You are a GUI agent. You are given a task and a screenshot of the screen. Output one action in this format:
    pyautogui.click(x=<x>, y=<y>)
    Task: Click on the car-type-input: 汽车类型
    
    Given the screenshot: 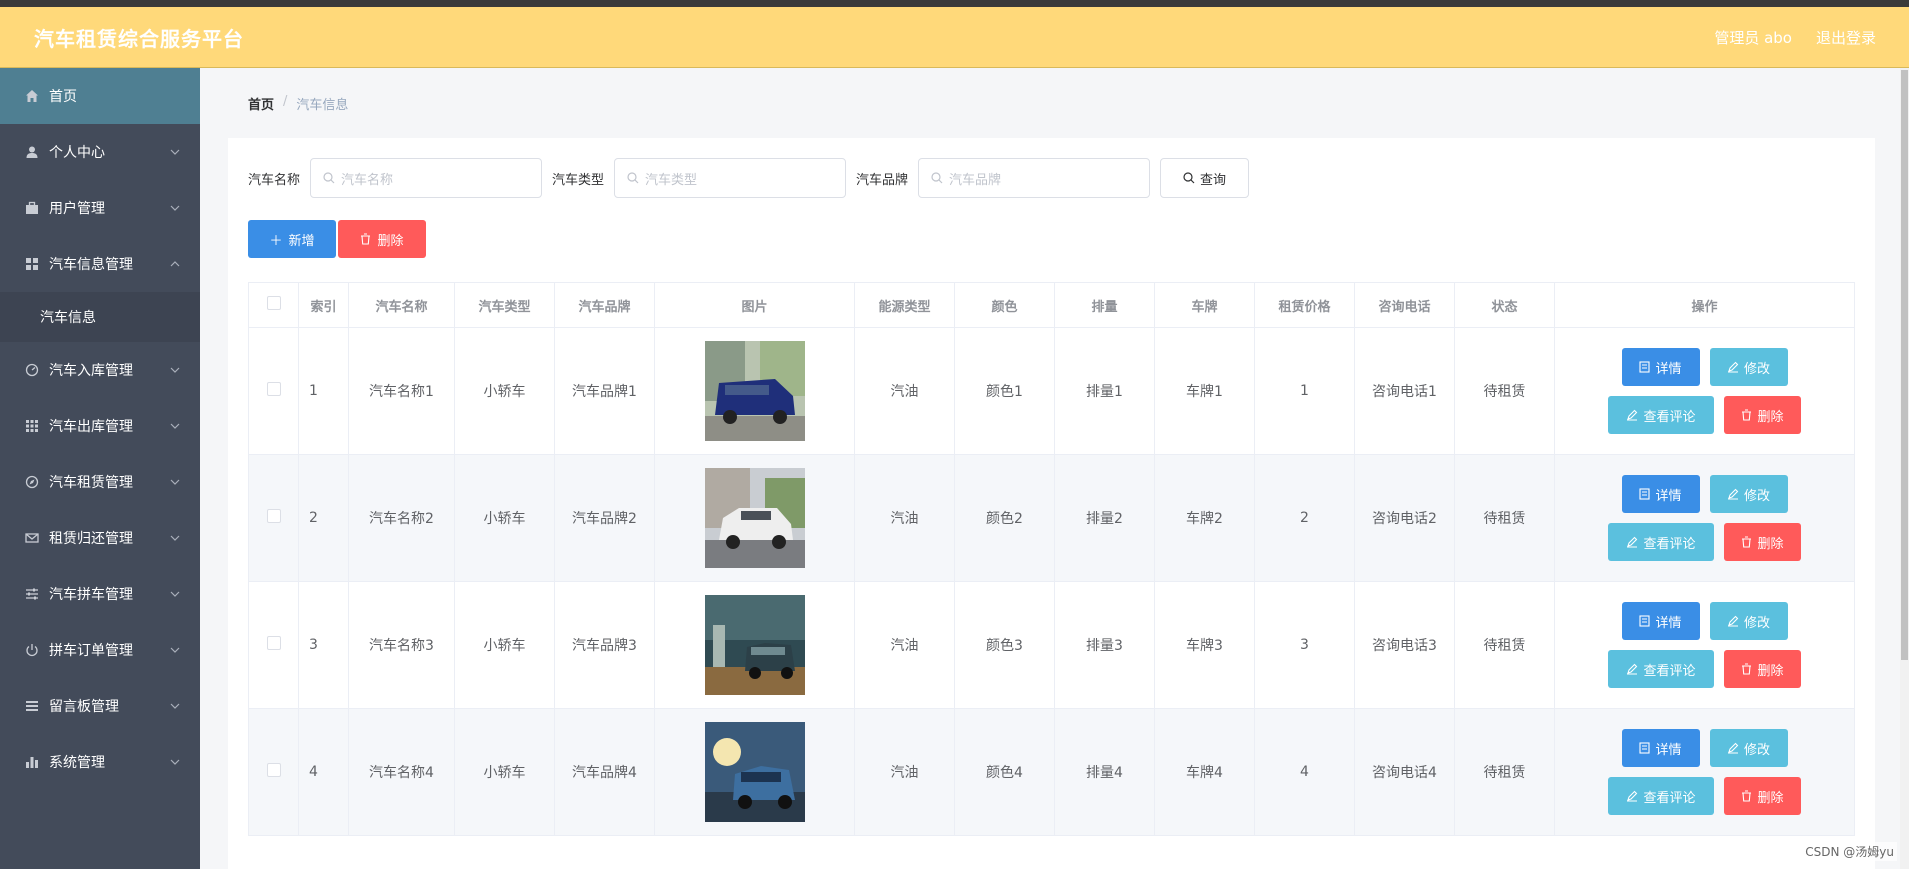 What is the action you would take?
    pyautogui.click(x=730, y=178)
    